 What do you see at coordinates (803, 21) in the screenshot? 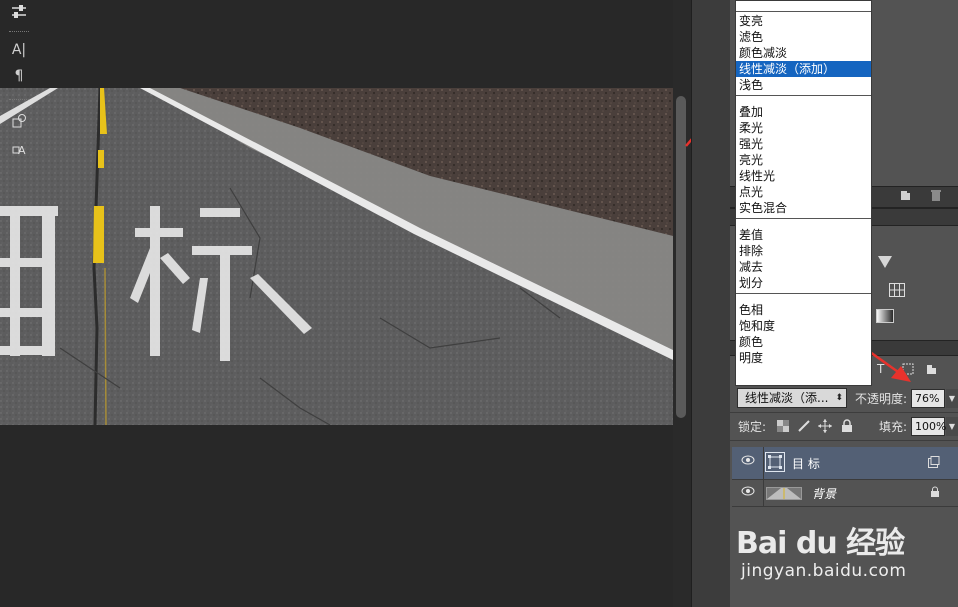
I see `blend-option-lighten: 变亮` at bounding box center [803, 21].